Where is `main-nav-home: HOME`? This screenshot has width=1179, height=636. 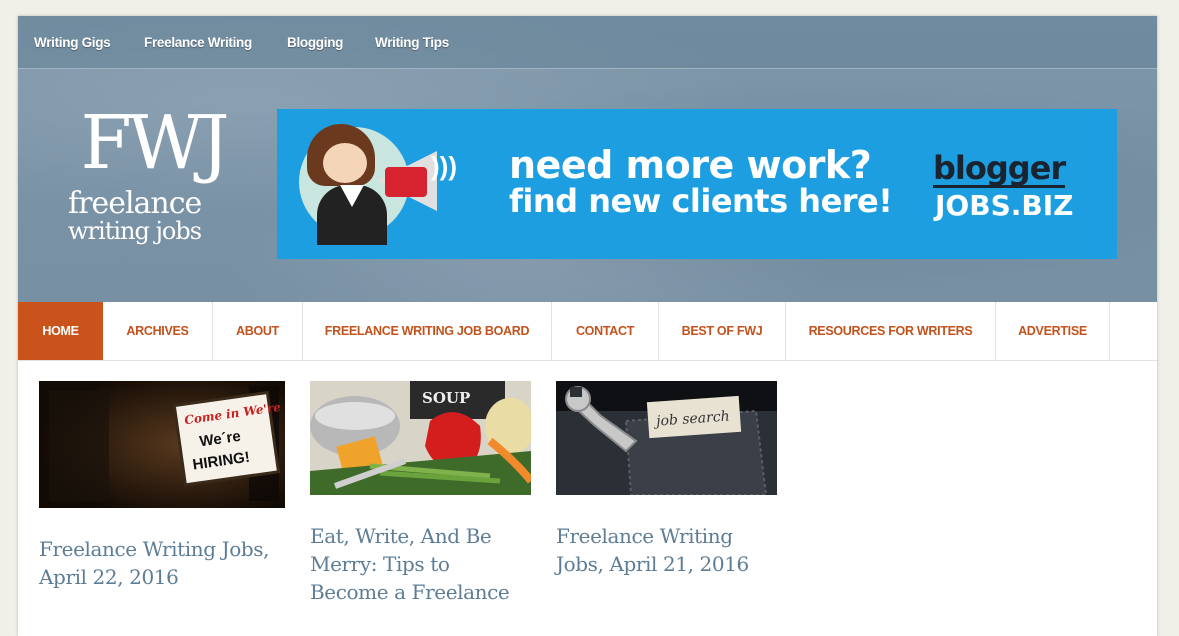 main-nav-home: HOME is located at coordinates (60, 331).